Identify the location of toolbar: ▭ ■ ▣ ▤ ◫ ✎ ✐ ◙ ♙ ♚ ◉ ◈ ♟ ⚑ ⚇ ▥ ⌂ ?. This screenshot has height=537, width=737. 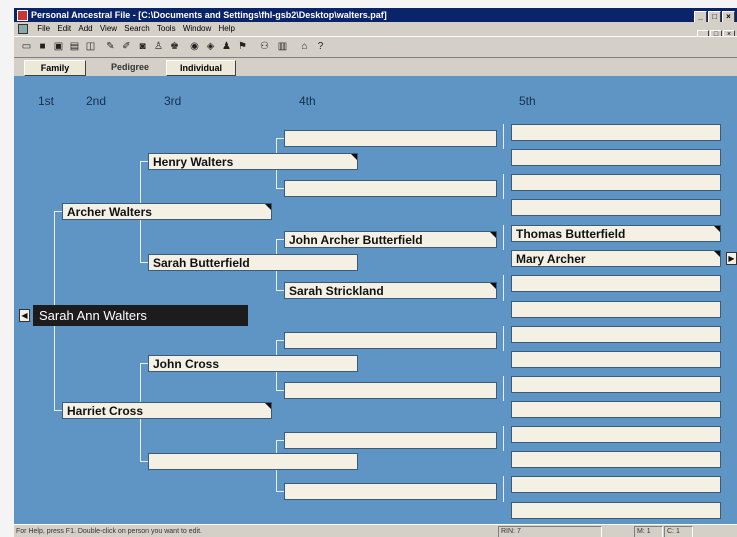
(375, 47).